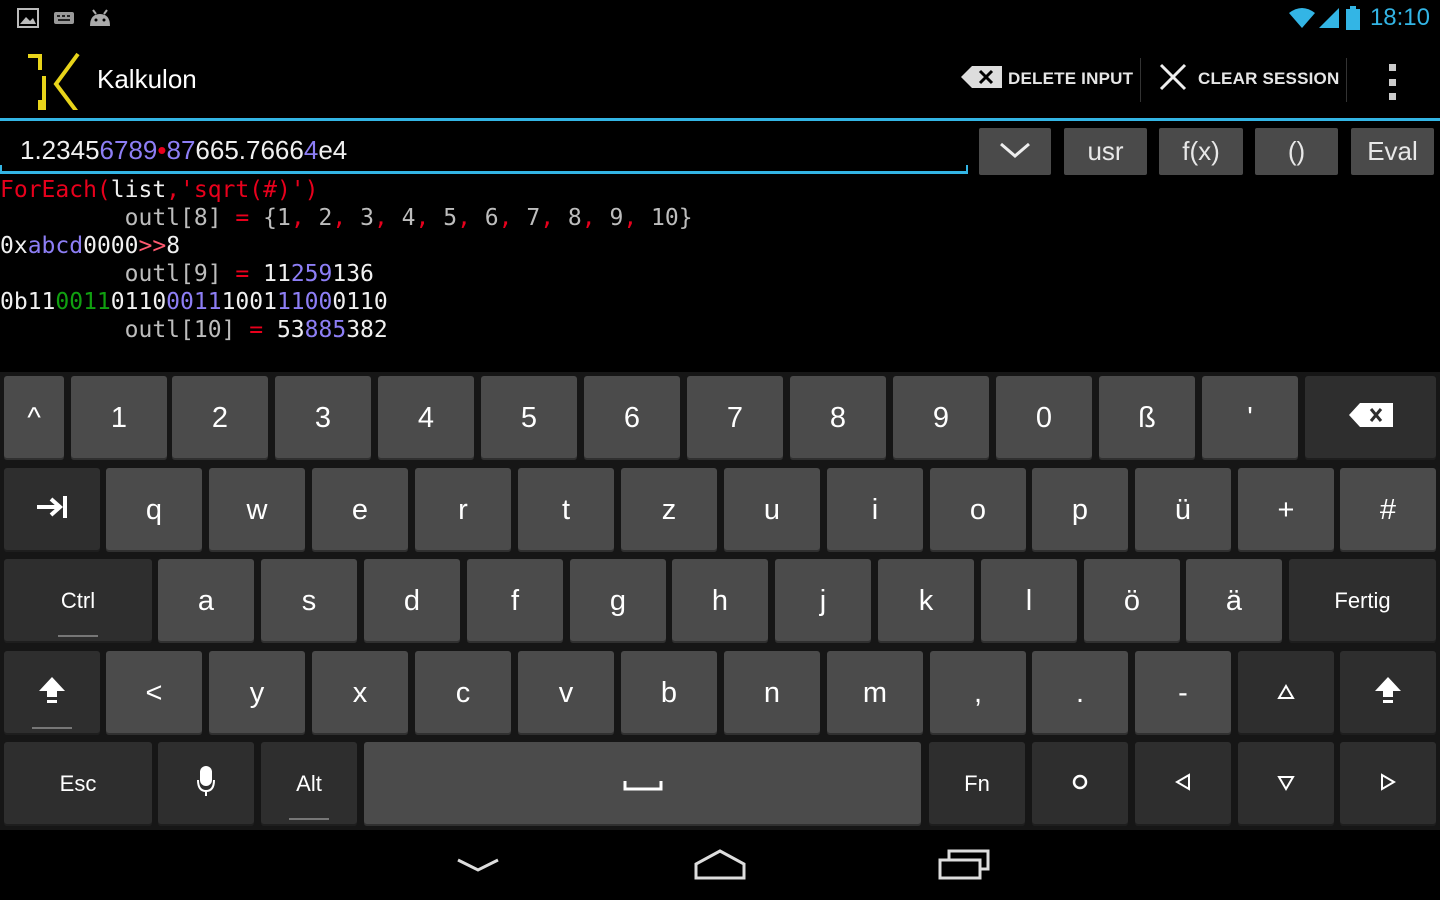 The height and width of the screenshot is (900, 1440). What do you see at coordinates (412, 601) in the screenshot?
I see `letter-key: d` at bounding box center [412, 601].